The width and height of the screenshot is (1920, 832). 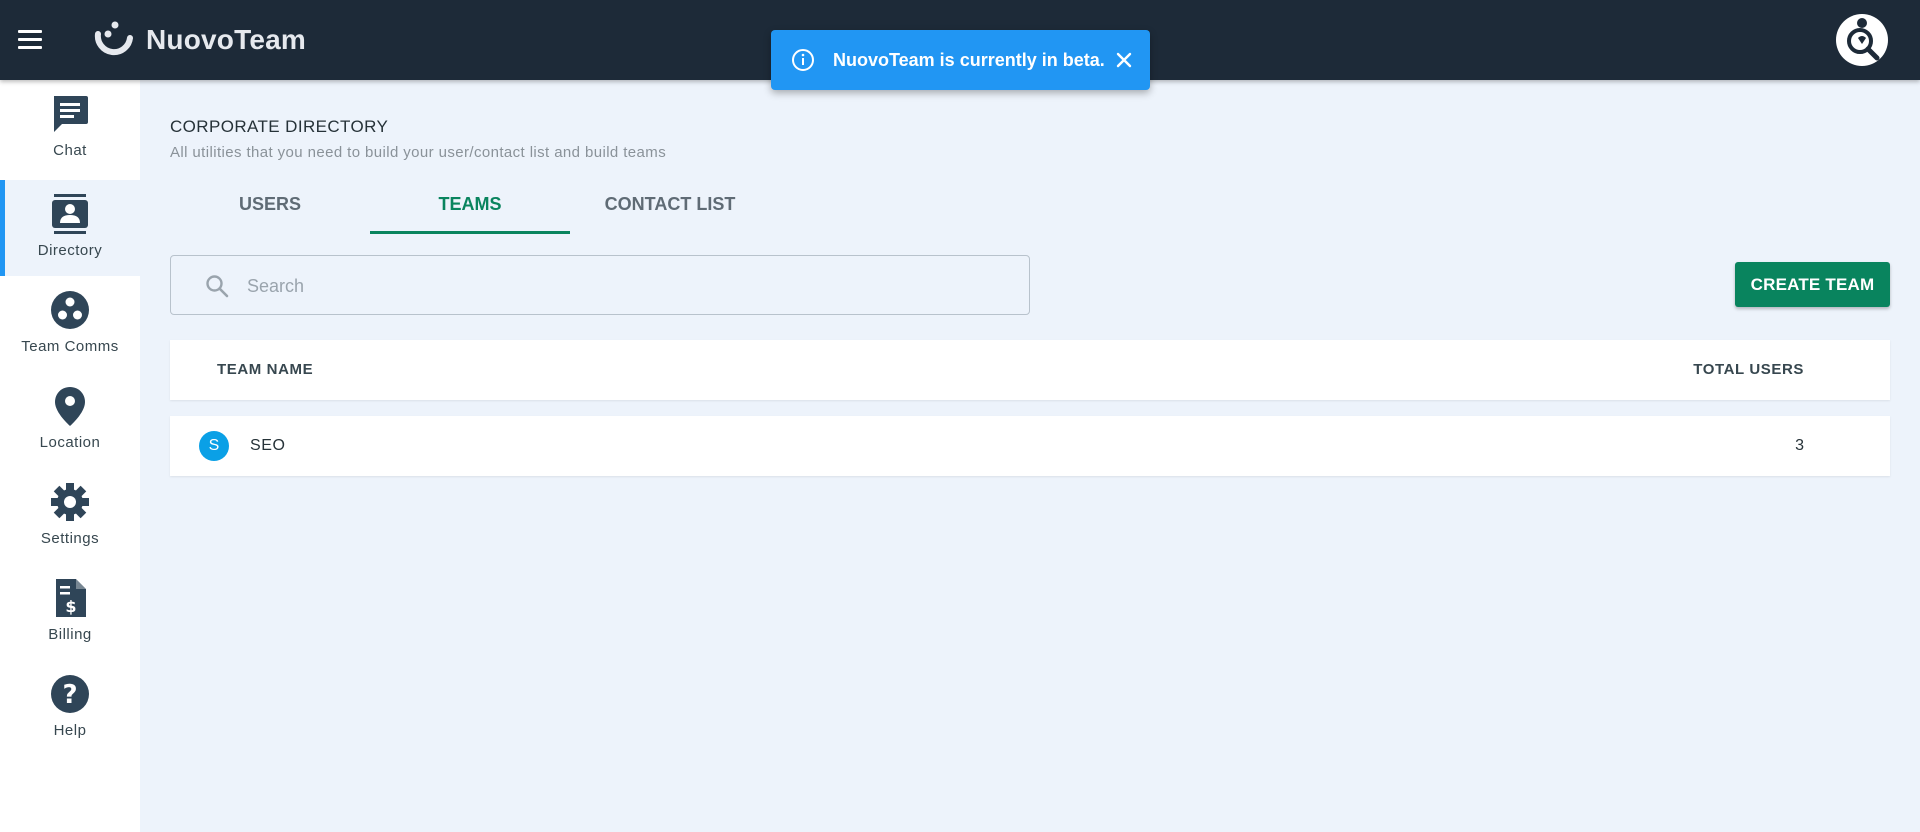 I want to click on sidebar-item-directory: Directory, so click(x=70, y=228).